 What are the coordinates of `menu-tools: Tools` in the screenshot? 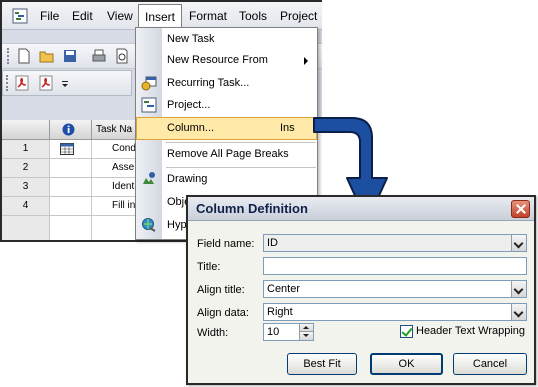 It's located at (253, 16).